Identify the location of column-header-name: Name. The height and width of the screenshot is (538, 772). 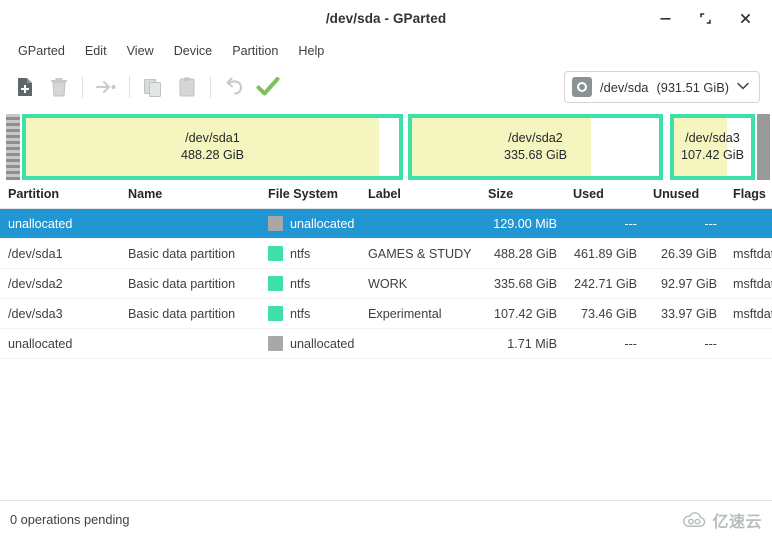
(190, 195).